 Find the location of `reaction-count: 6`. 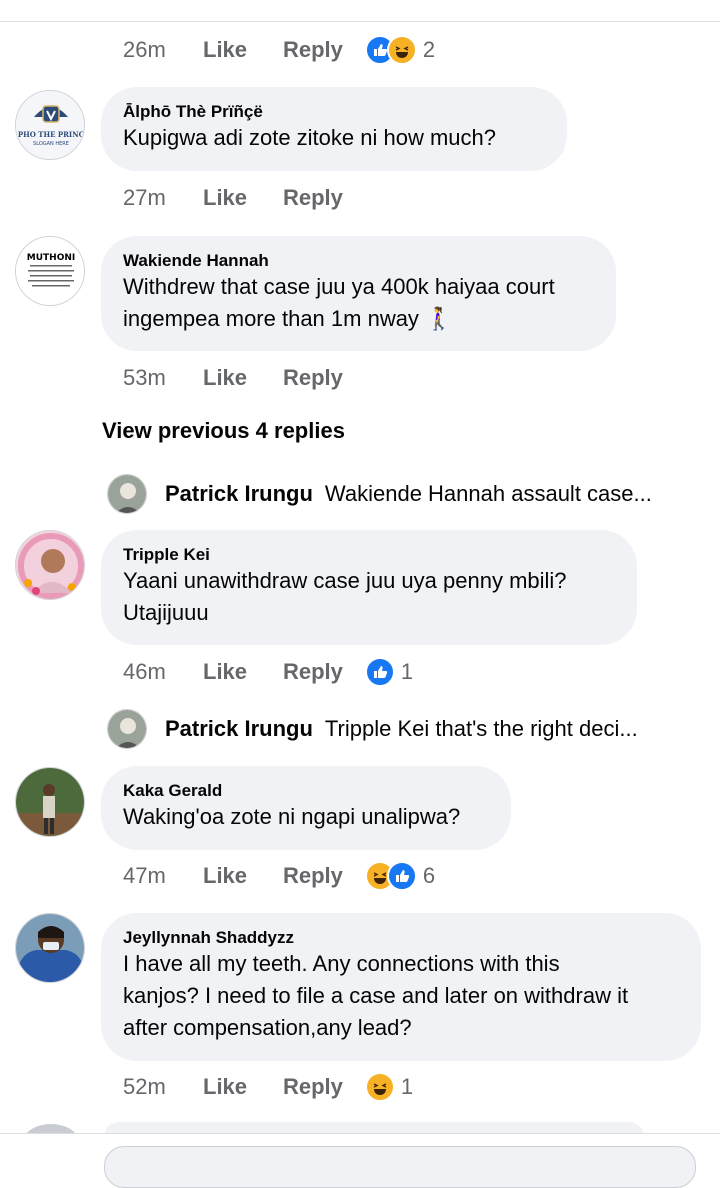

reaction-count: 6 is located at coordinates (429, 875).